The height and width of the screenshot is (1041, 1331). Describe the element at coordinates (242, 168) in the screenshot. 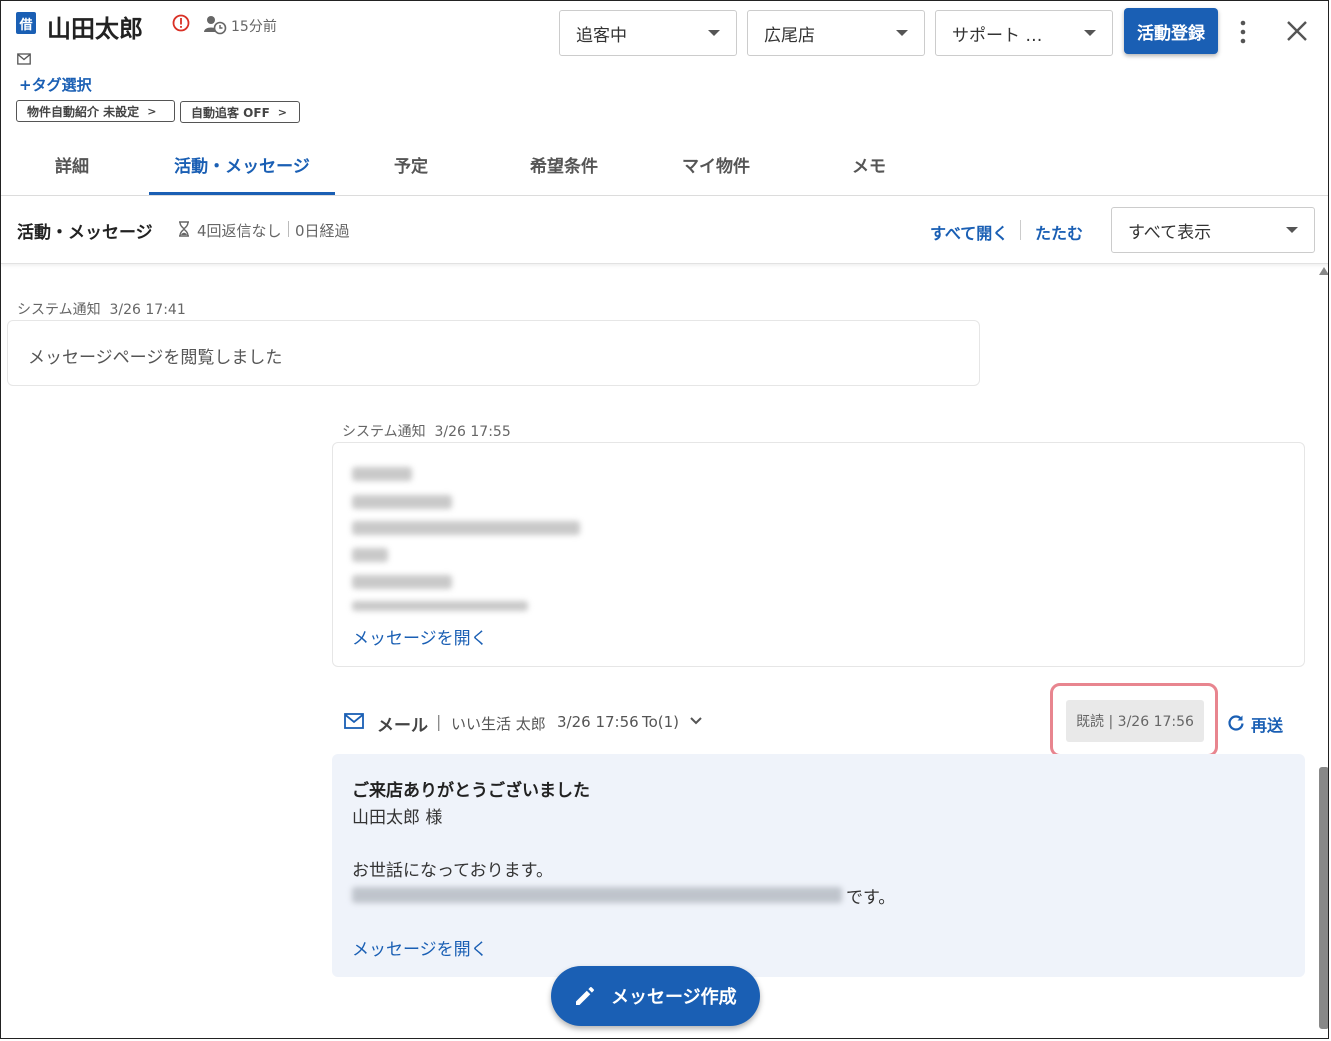

I see `tab-activity-message: 活動・メッセージ` at that location.